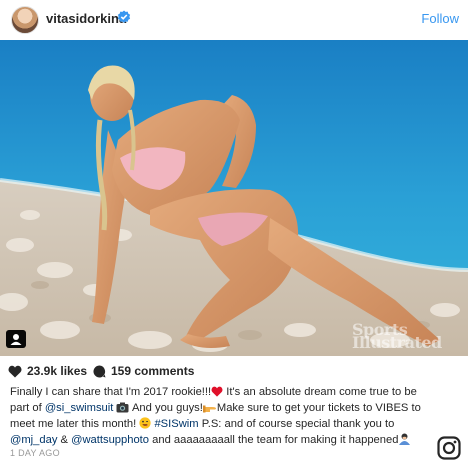 Image resolution: width=468 pixels, height=464 pixels. Describe the element at coordinates (217, 391) in the screenshot. I see `red-heart-icon` at that location.